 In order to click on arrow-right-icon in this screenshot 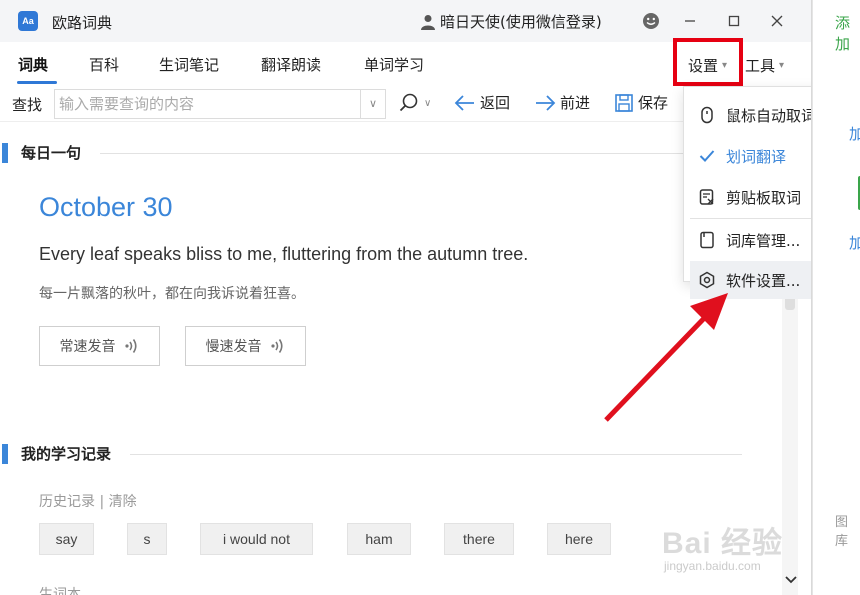, I will do `click(546, 102)`.